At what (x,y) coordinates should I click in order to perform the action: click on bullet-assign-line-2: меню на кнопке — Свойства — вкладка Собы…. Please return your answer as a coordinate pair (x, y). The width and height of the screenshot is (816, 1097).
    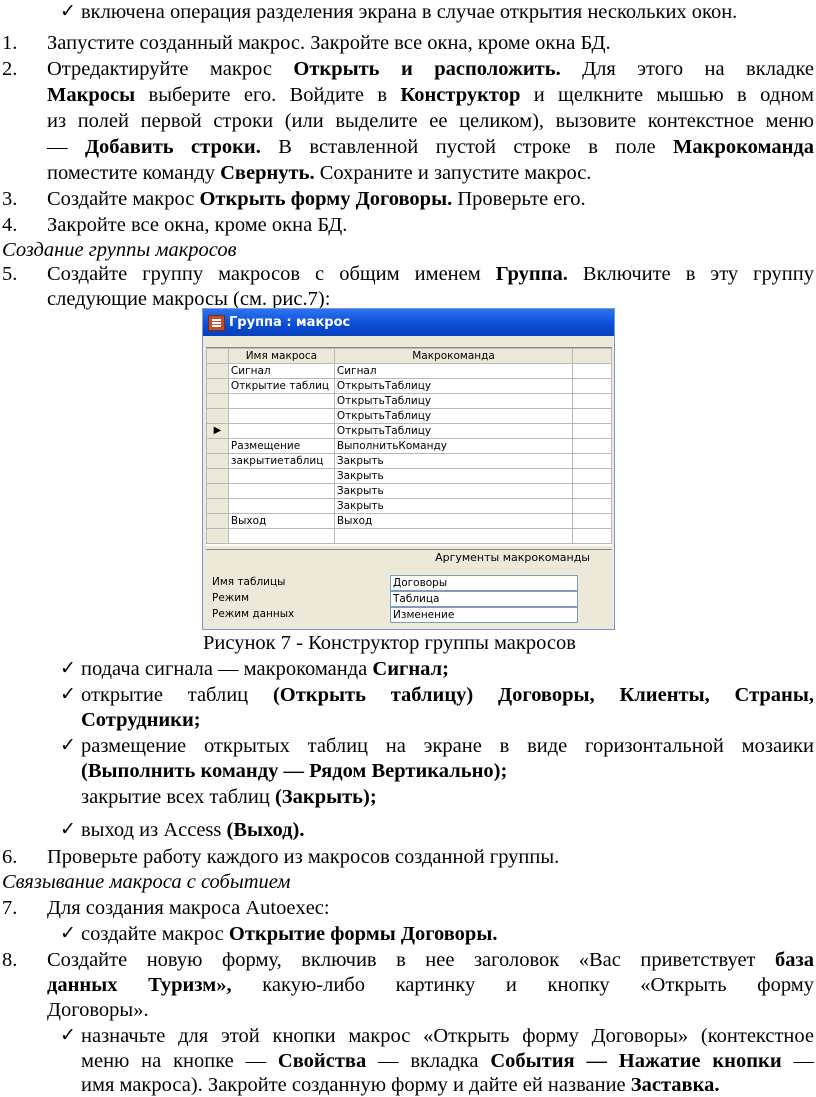
    Looking at the image, I should click on (447, 1061).